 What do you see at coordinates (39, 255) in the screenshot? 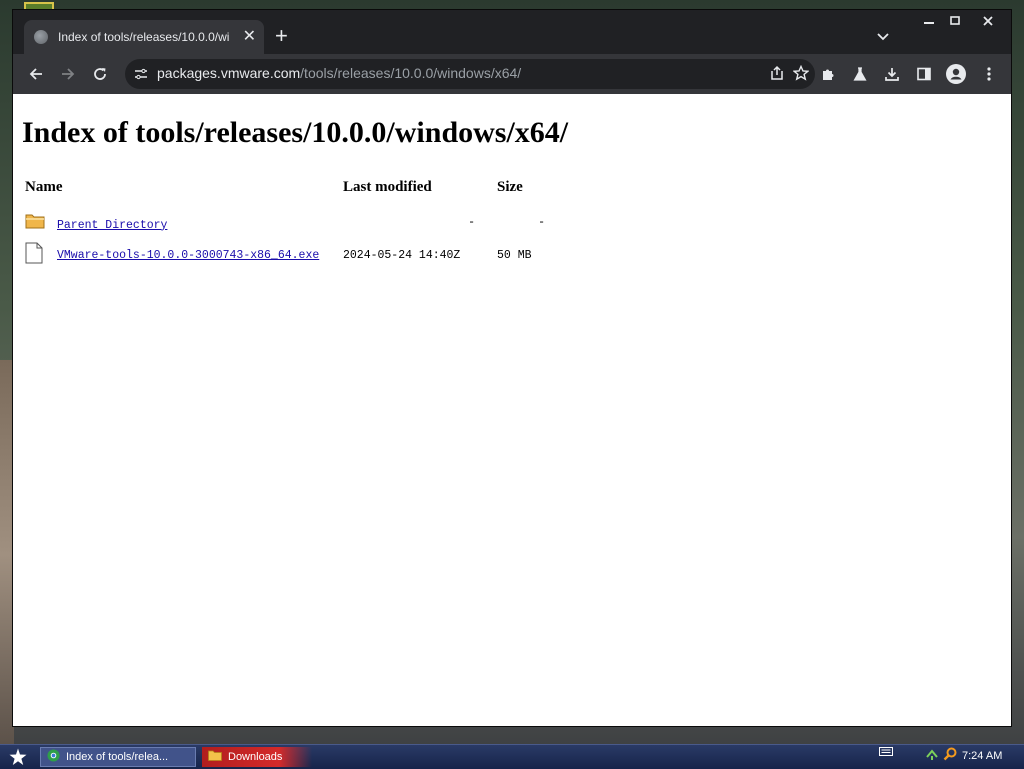
I see `file-icon` at bounding box center [39, 255].